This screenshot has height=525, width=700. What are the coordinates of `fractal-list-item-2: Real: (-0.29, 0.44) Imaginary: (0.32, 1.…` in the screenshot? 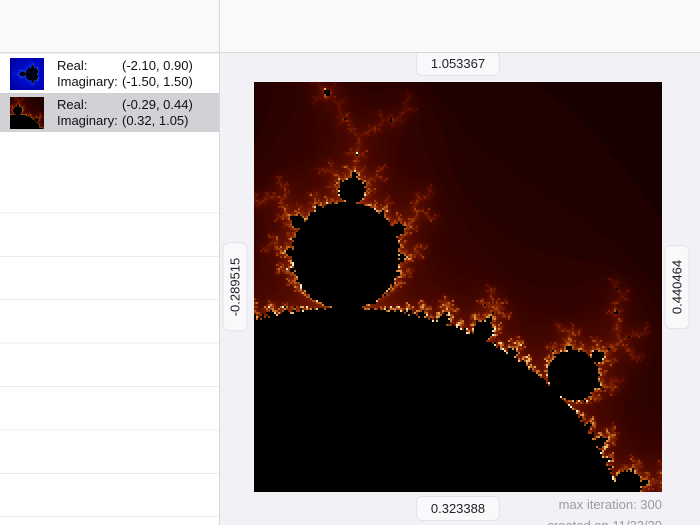 It's located at (109, 112).